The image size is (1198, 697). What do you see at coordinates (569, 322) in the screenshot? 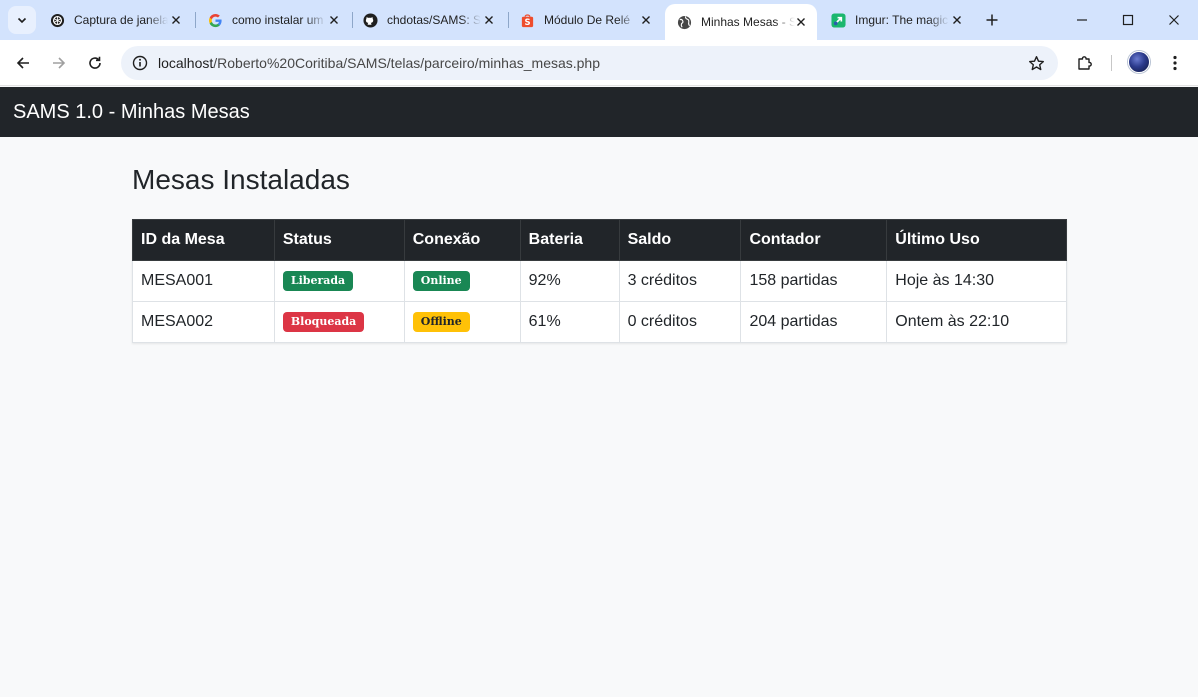
I see `cell-bateria: 61%` at bounding box center [569, 322].